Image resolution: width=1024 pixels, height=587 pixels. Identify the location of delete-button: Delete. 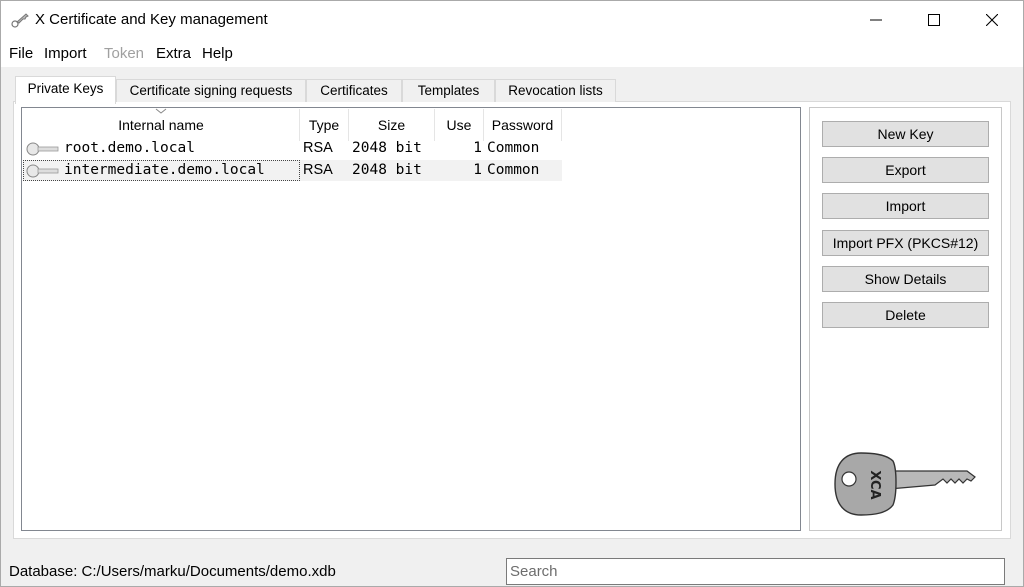
(905, 315).